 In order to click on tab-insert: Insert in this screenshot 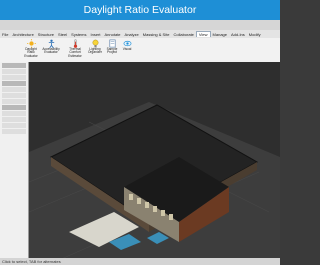, I will do `click(96, 34)`.